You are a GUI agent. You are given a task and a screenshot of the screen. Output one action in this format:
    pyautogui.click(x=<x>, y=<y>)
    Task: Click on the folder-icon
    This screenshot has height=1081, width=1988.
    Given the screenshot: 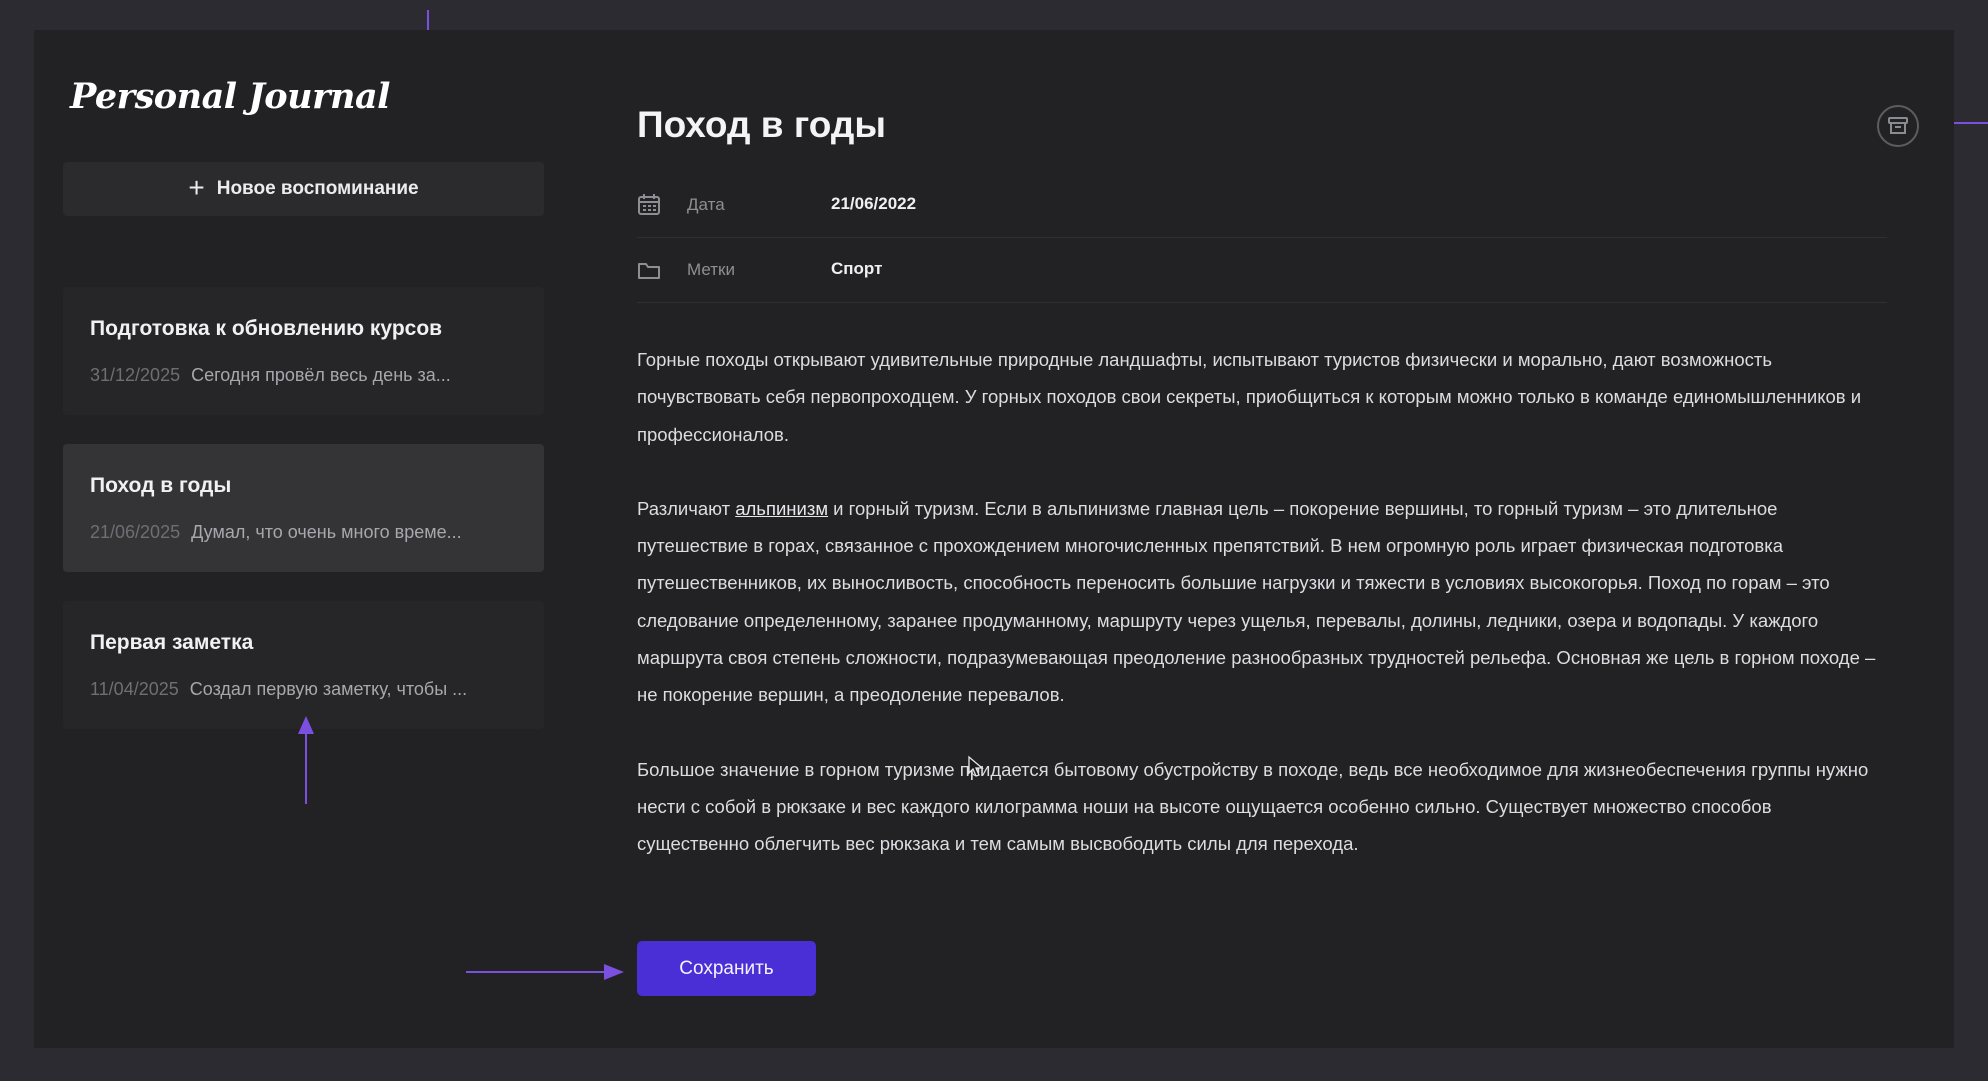 What is the action you would take?
    pyautogui.click(x=649, y=271)
    